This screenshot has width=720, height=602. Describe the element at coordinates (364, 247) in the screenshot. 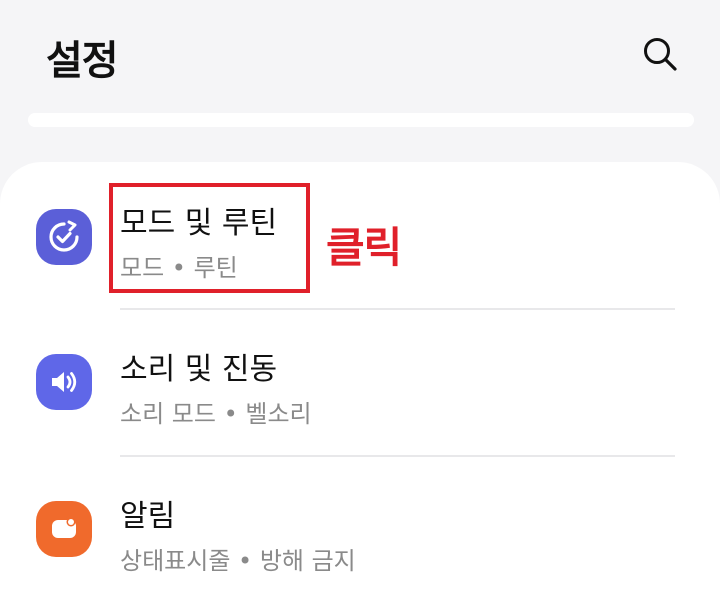

I see `click-annotation: 클릭` at that location.